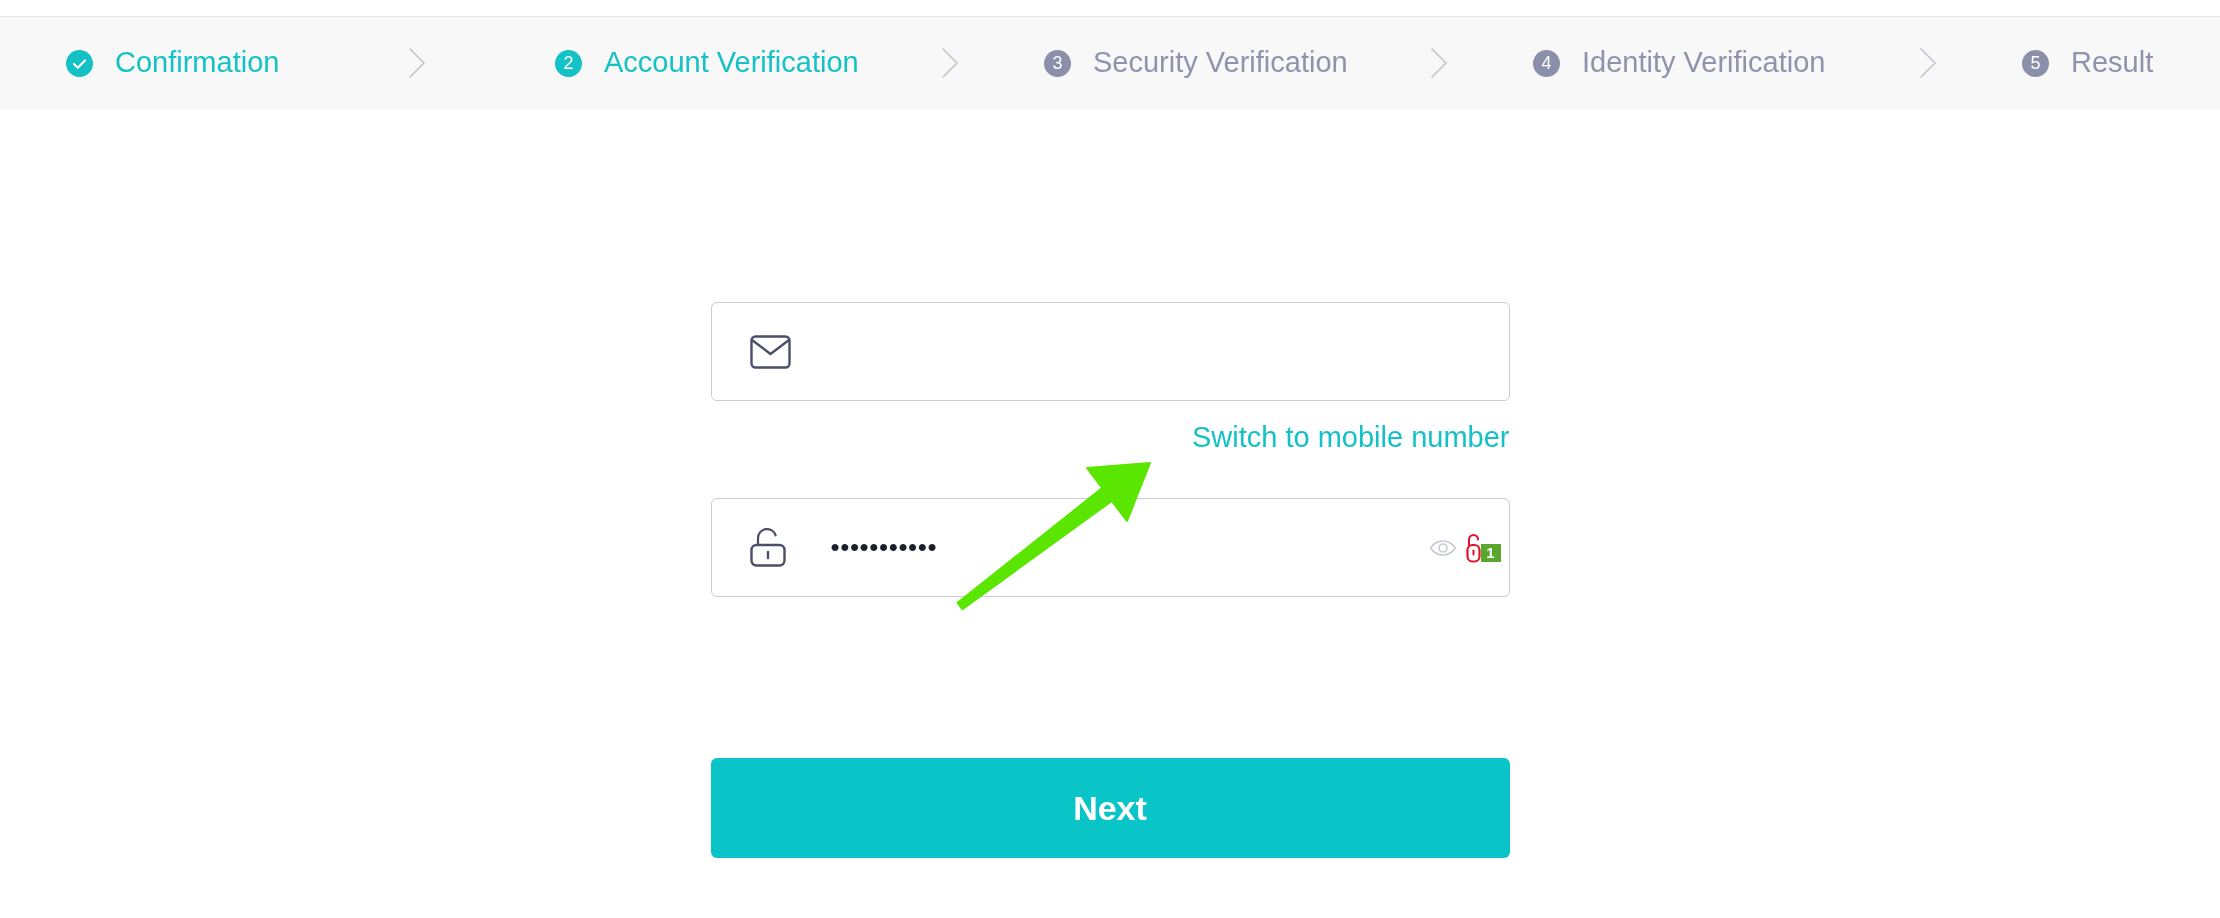 This screenshot has height=918, width=2220. Describe the element at coordinates (731, 63) in the screenshot. I see `step-title: Account Verification` at that location.